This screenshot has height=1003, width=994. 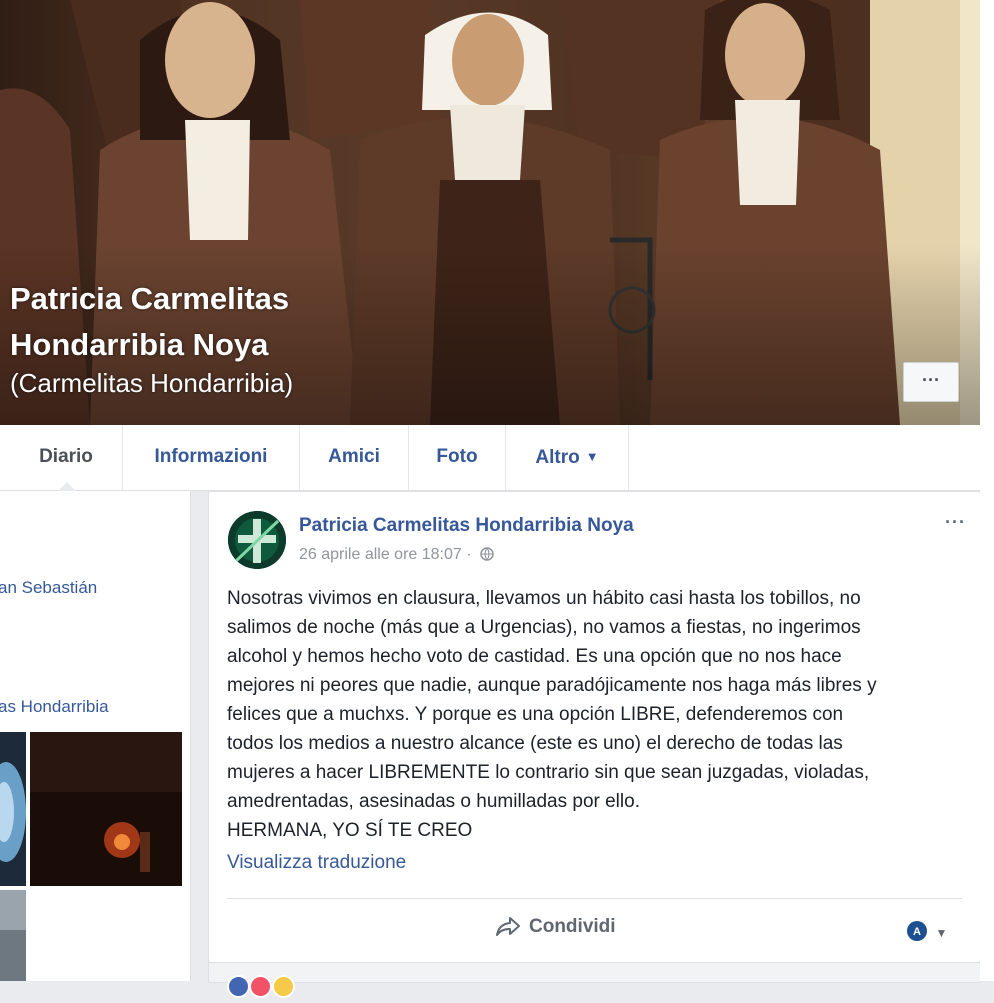 I want to click on post-timestamp: 26 aprile alle ore 18:07 ·, so click(x=396, y=555).